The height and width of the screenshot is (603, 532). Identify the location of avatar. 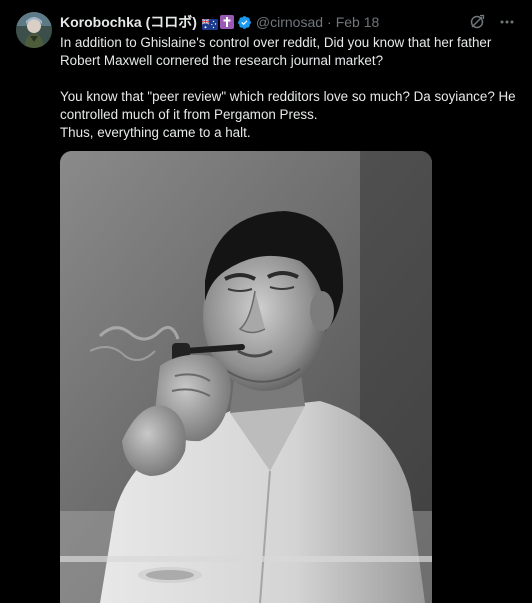
(34, 30).